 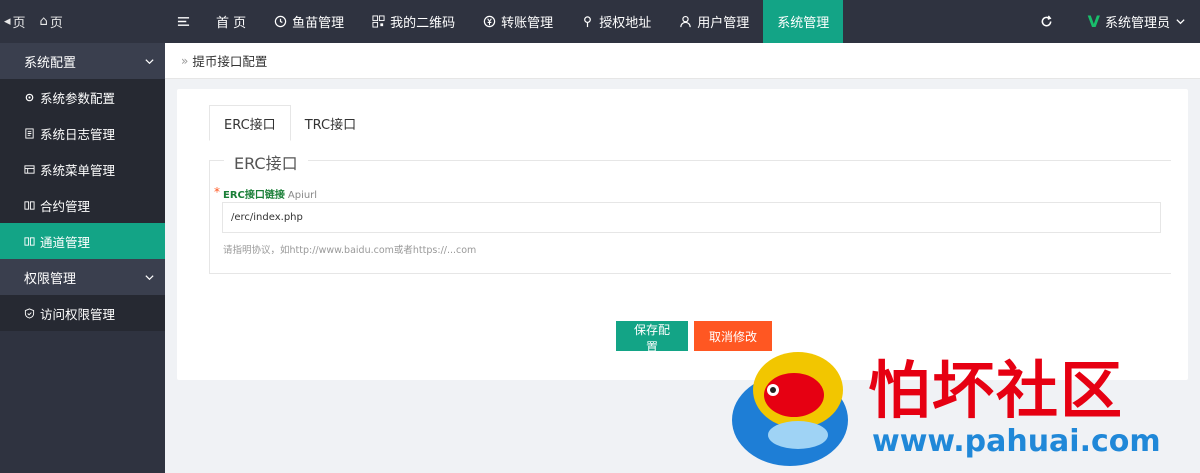 I want to click on sidebar-item-logs: 系统日志管理, so click(x=82, y=133).